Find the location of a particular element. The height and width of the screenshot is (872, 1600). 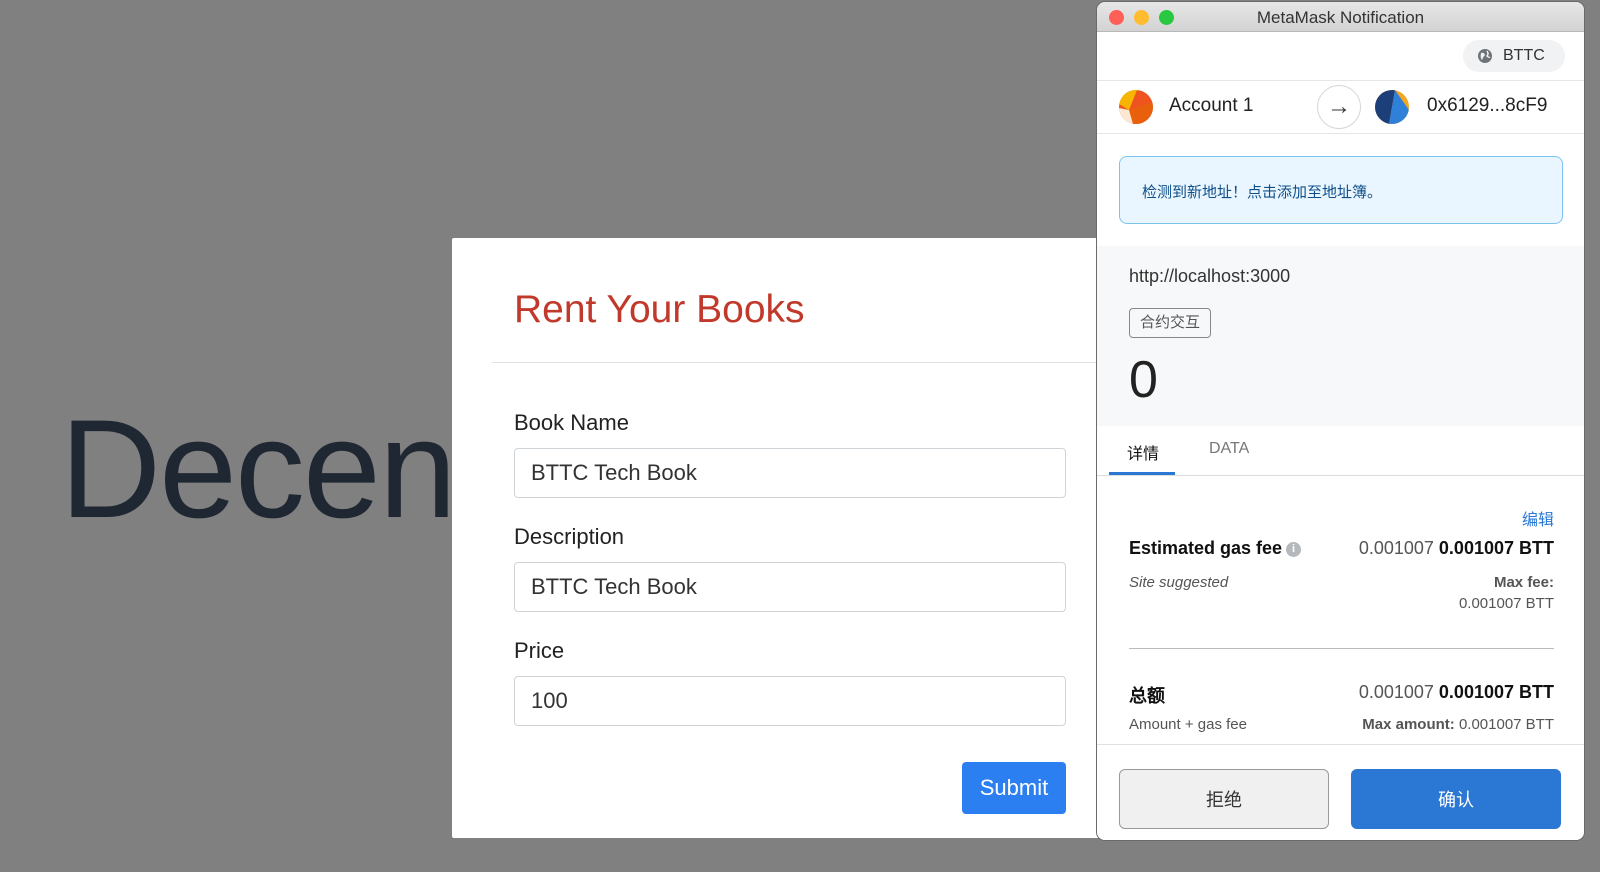

book-name-label: Book Name is located at coordinates (571, 422).